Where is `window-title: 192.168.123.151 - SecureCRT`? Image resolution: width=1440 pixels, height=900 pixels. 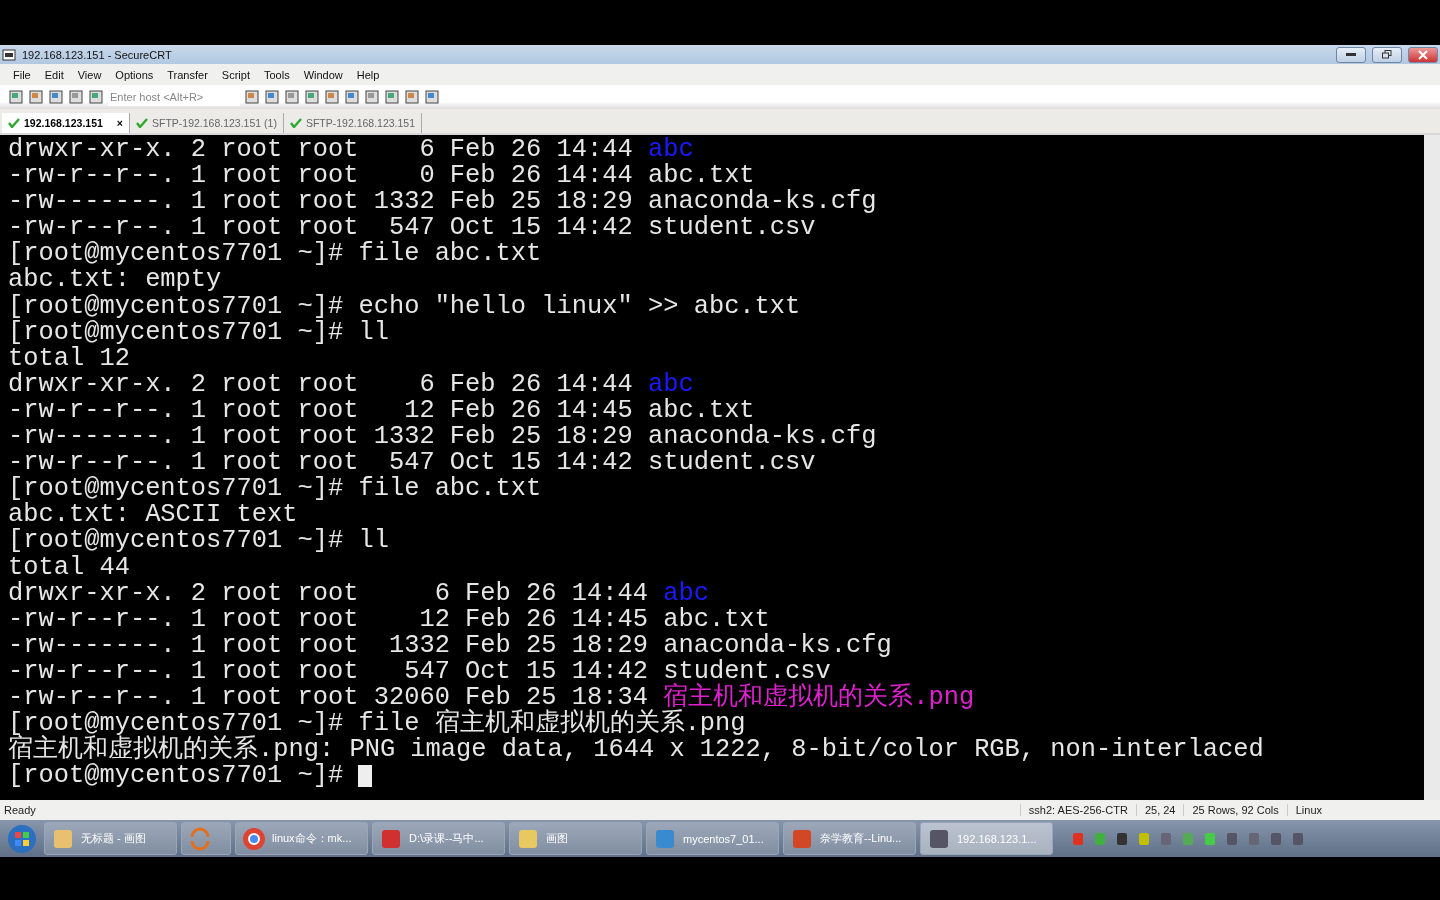
window-title: 192.168.123.151 - SecureCRT is located at coordinates (97, 54).